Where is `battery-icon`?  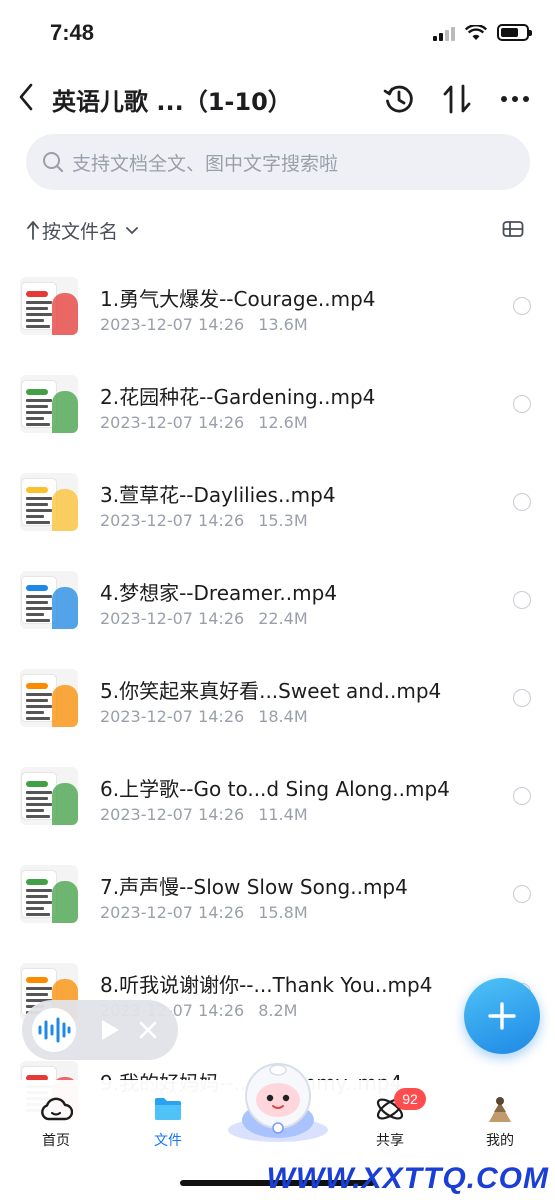 battery-icon is located at coordinates (514, 32).